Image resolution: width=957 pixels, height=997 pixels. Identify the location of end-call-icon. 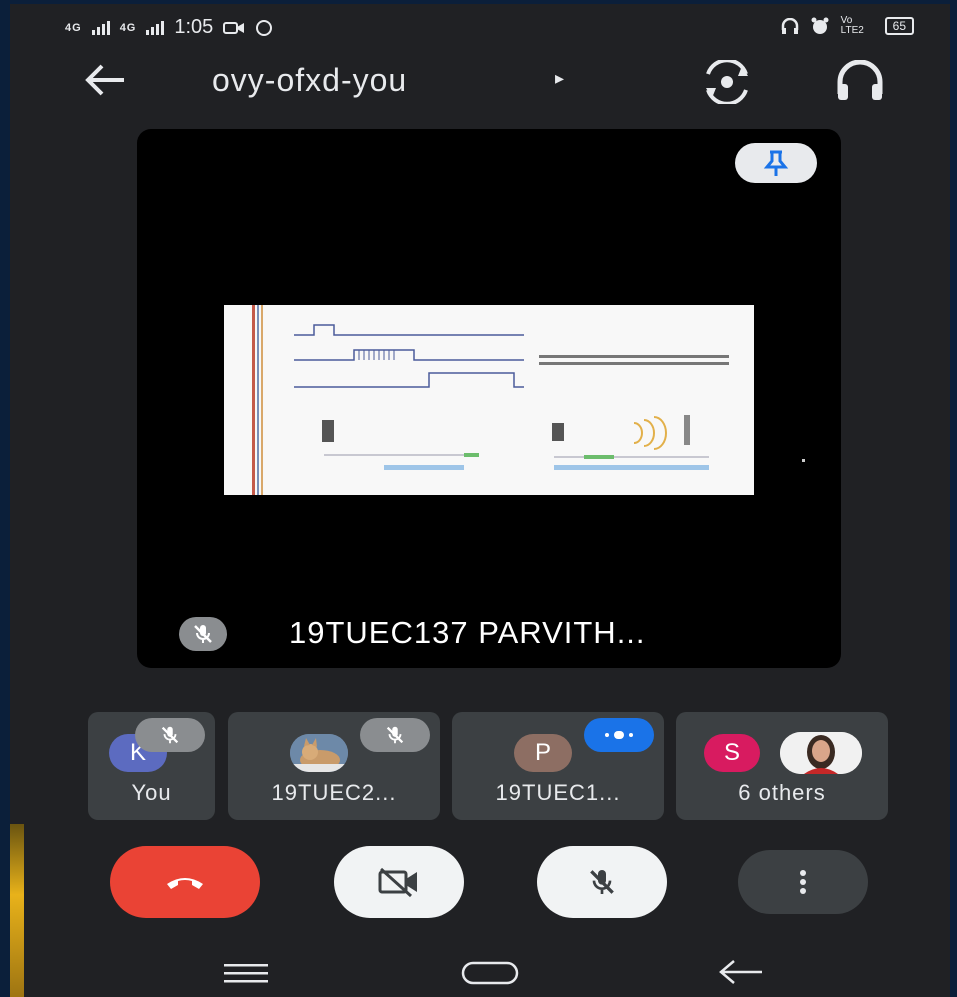
(185, 883).